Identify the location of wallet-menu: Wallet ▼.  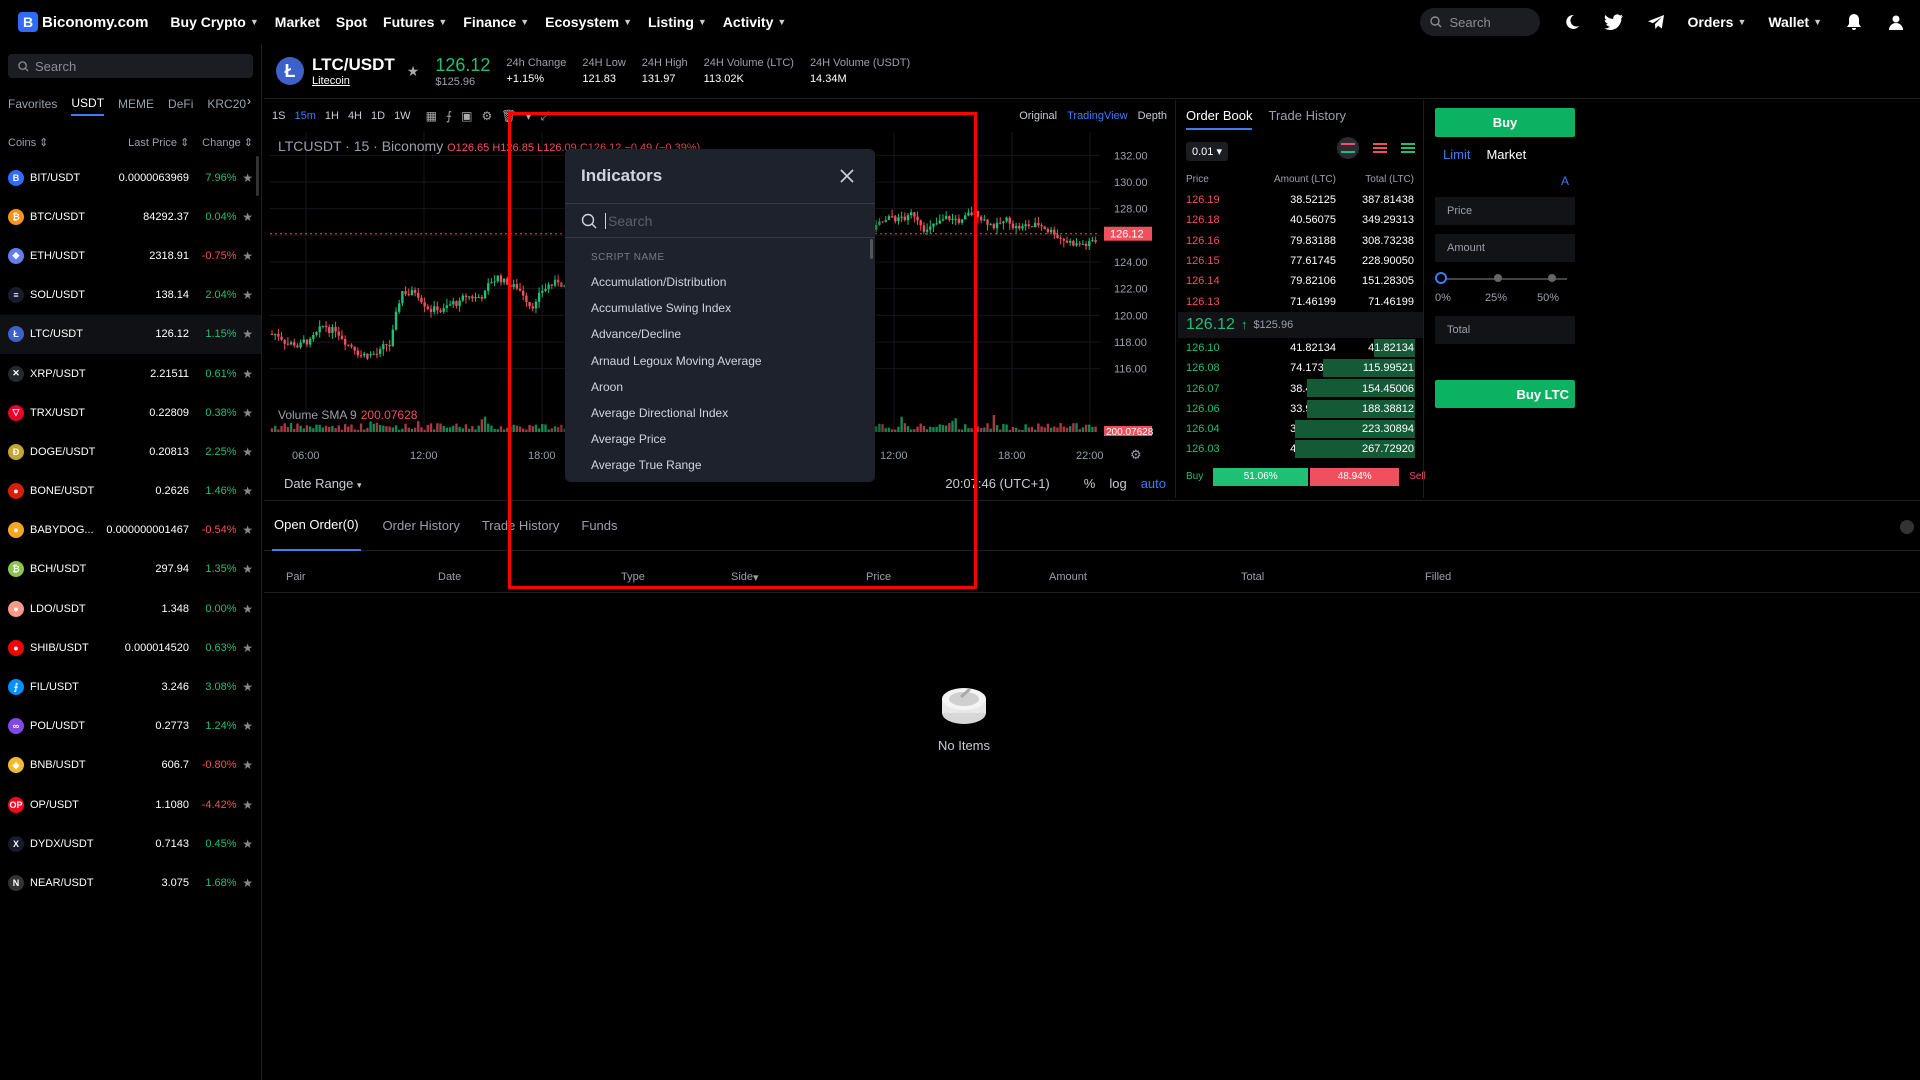
(1795, 22).